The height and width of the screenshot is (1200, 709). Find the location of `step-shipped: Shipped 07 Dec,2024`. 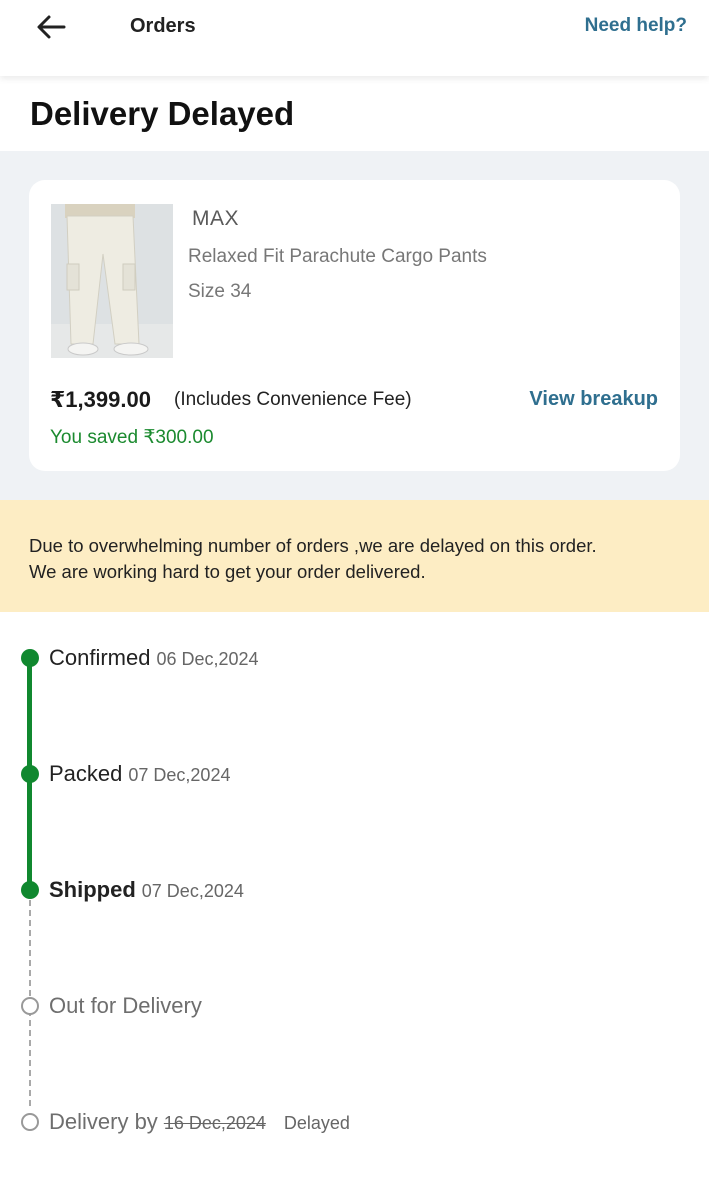

step-shipped: Shipped 07 Dec,2024 is located at coordinates (146, 890).